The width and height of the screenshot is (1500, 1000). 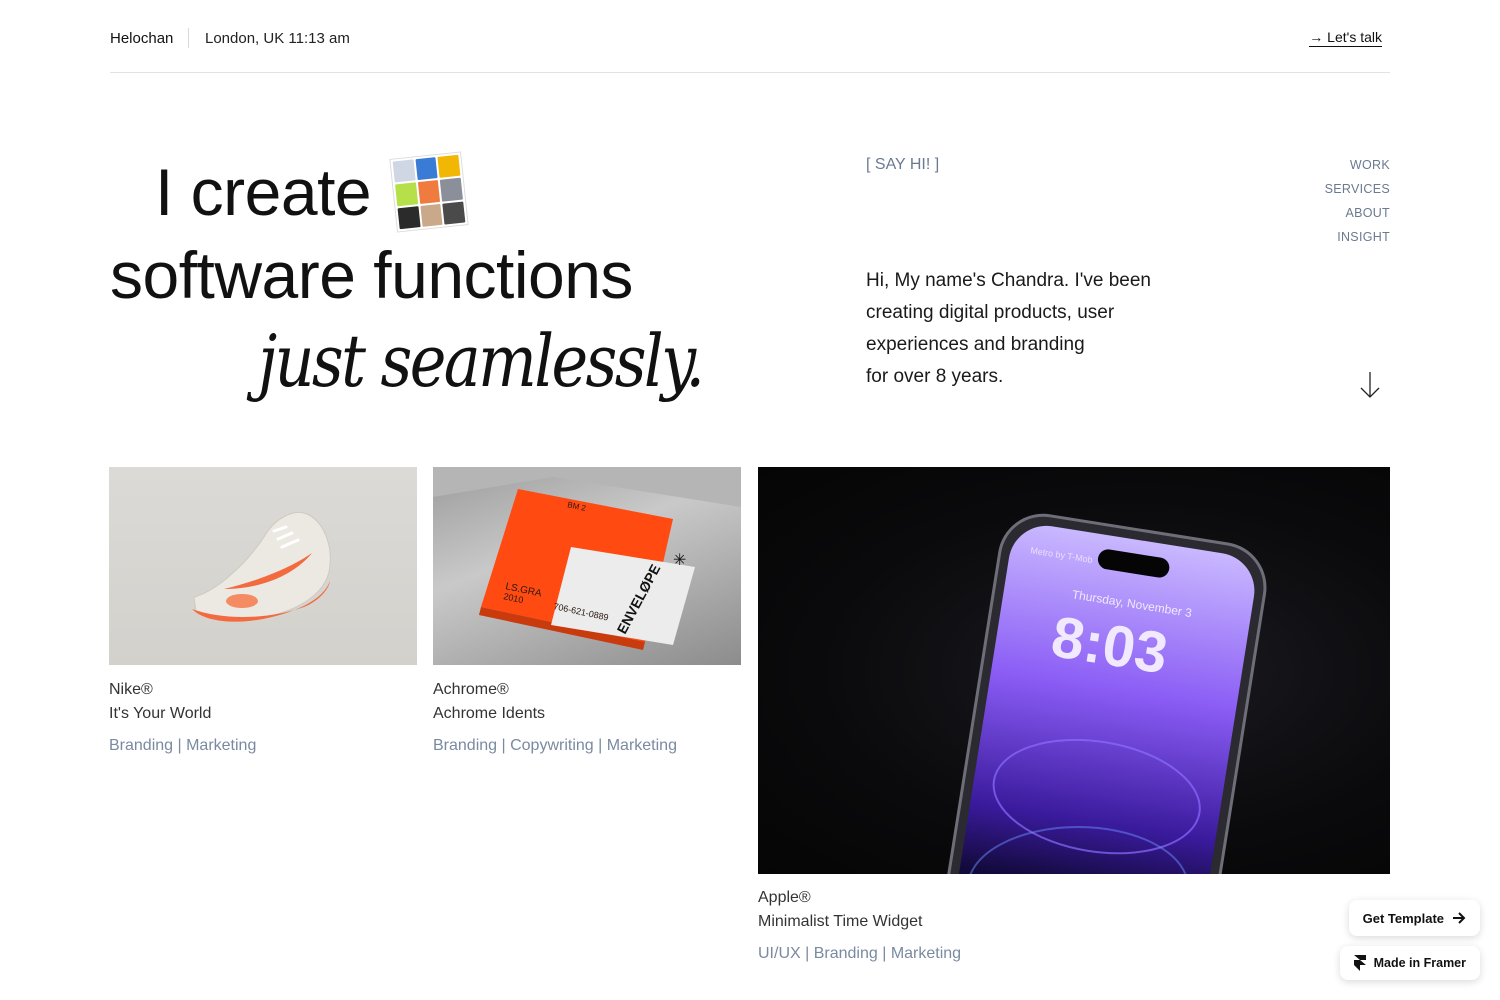 What do you see at coordinates (1103, 693) in the screenshot?
I see `phone-mockup: Metro by T-Mob Thursday, November 3 8:03` at bounding box center [1103, 693].